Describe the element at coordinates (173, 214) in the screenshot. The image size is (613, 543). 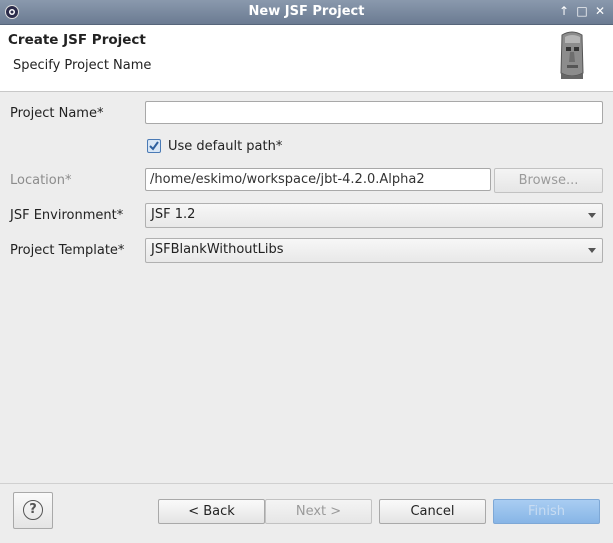
I see `jsf-environment-value: JSF 1.2` at that location.